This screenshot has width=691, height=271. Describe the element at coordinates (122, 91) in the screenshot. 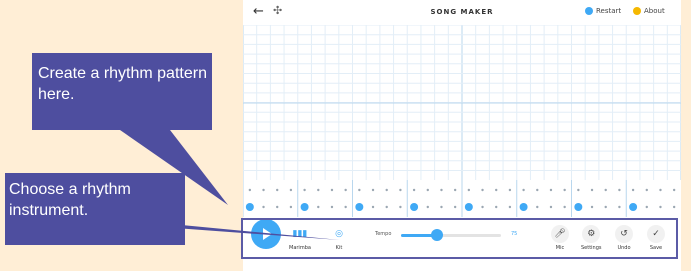

I see `callout-rhythm-pattern: Create a rhythm pattern here.` at that location.